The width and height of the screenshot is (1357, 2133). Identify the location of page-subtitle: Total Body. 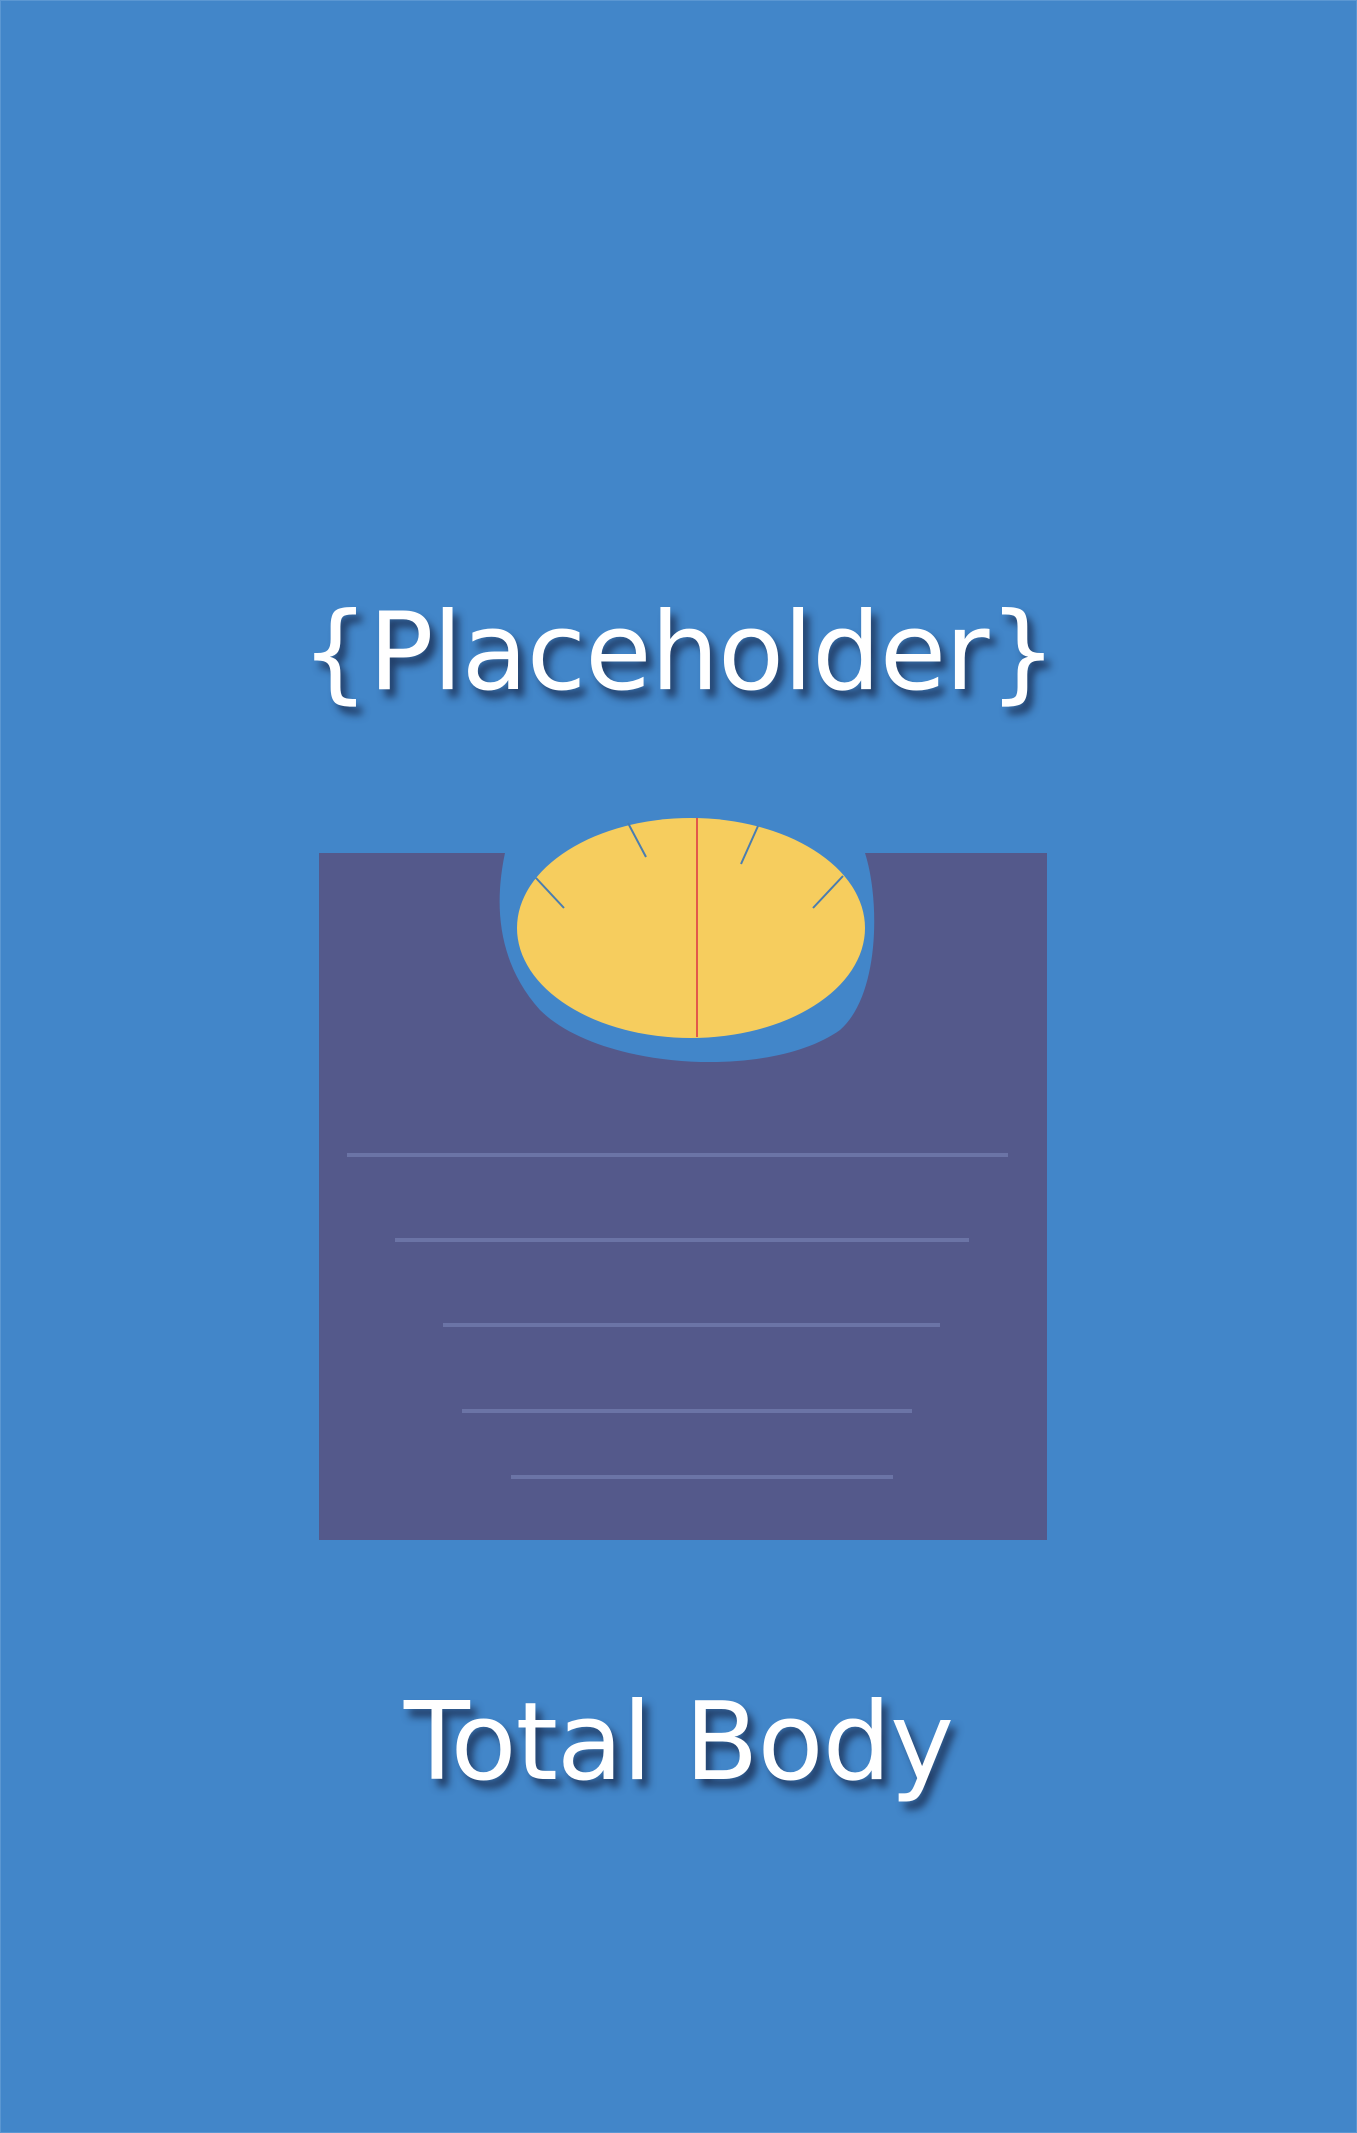
(678, 1742).